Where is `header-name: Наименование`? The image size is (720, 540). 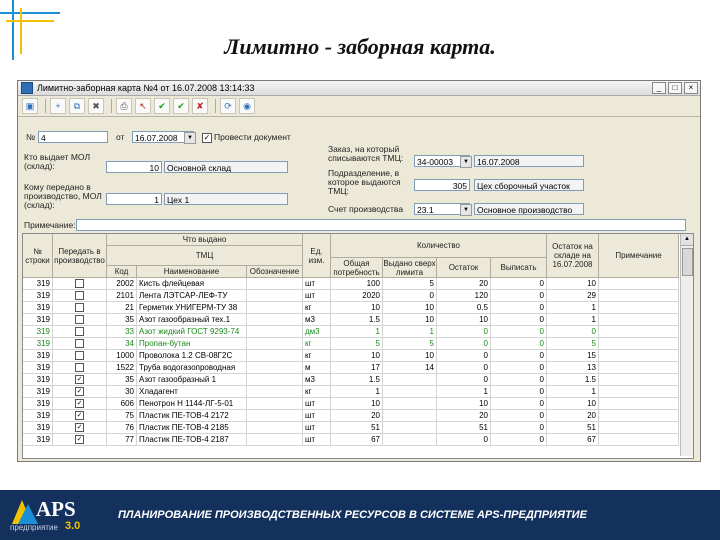 header-name: Наименование is located at coordinates (192, 272).